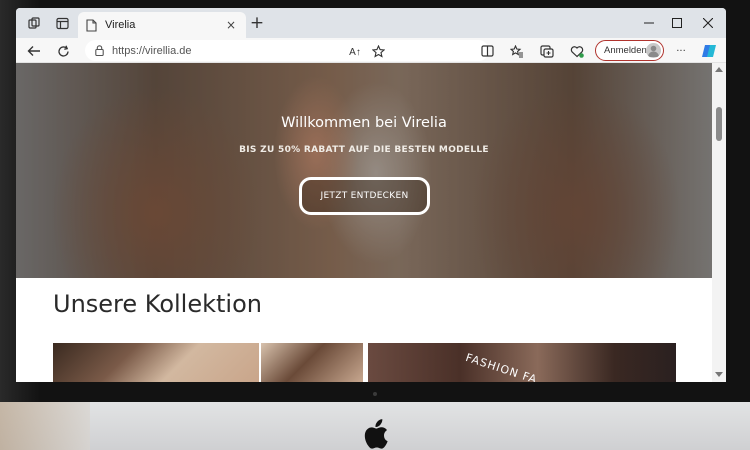  What do you see at coordinates (719, 374) in the screenshot?
I see `scroll-down-icon` at bounding box center [719, 374].